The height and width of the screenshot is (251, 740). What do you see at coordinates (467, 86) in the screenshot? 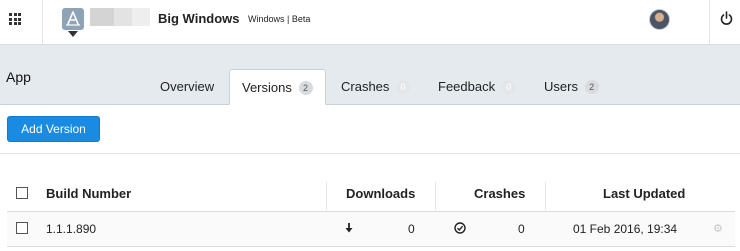
I see `tab-label: Feedback` at bounding box center [467, 86].